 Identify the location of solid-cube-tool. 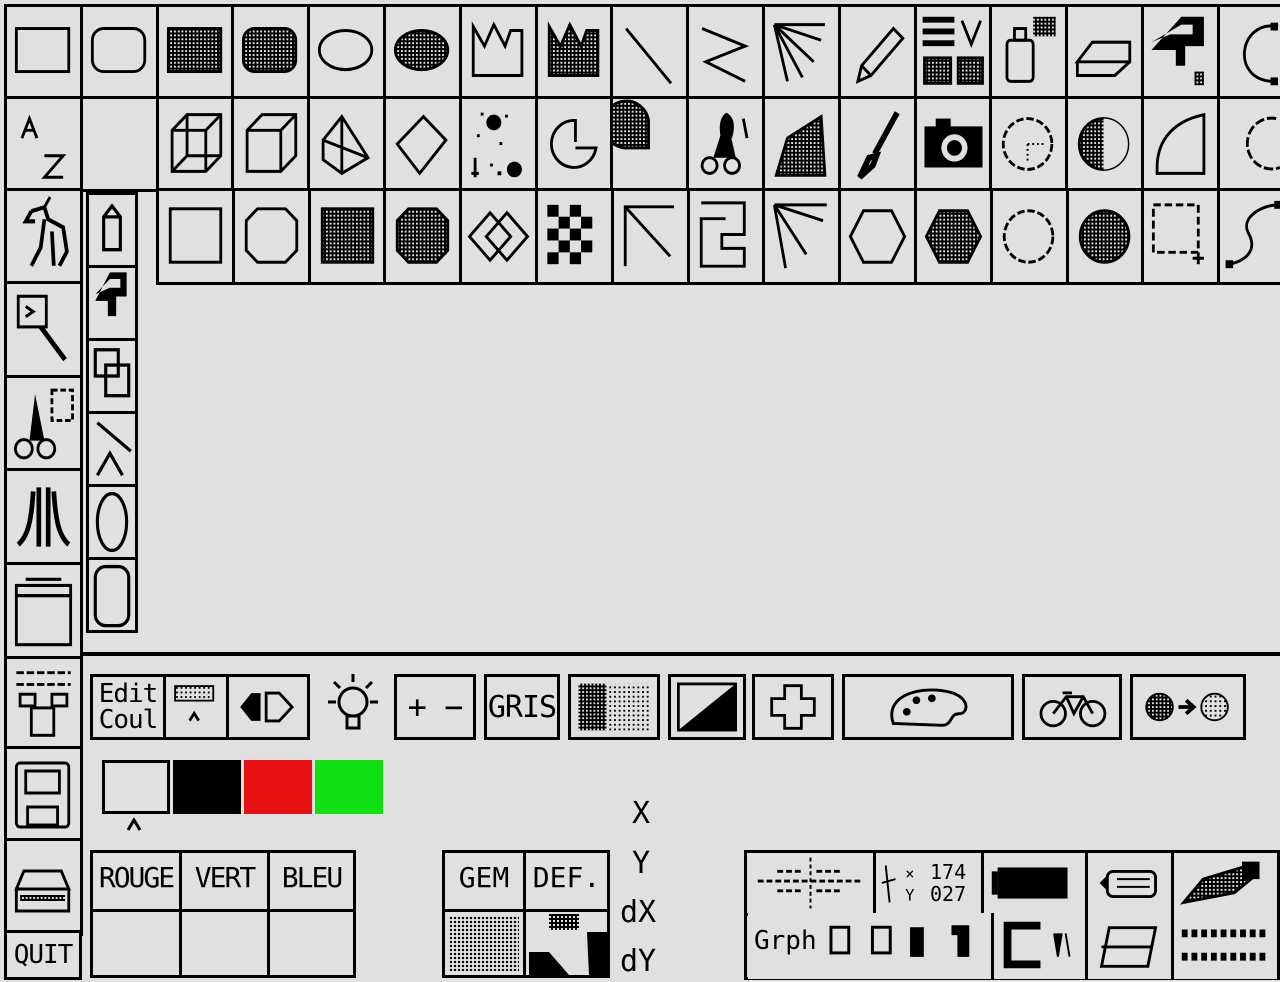
(271, 144).